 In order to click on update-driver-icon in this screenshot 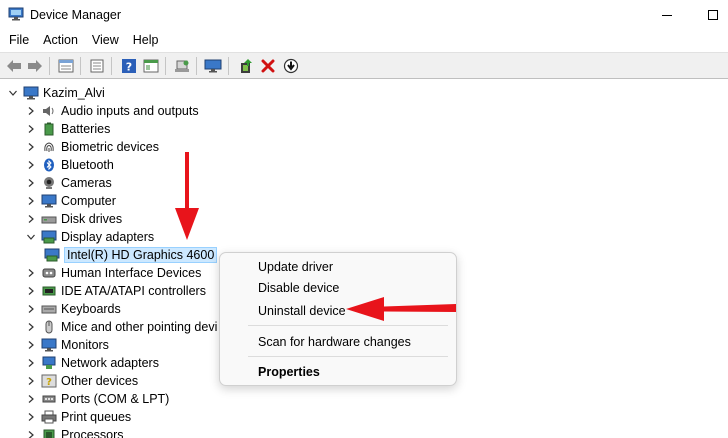, I will do `click(246, 66)`.